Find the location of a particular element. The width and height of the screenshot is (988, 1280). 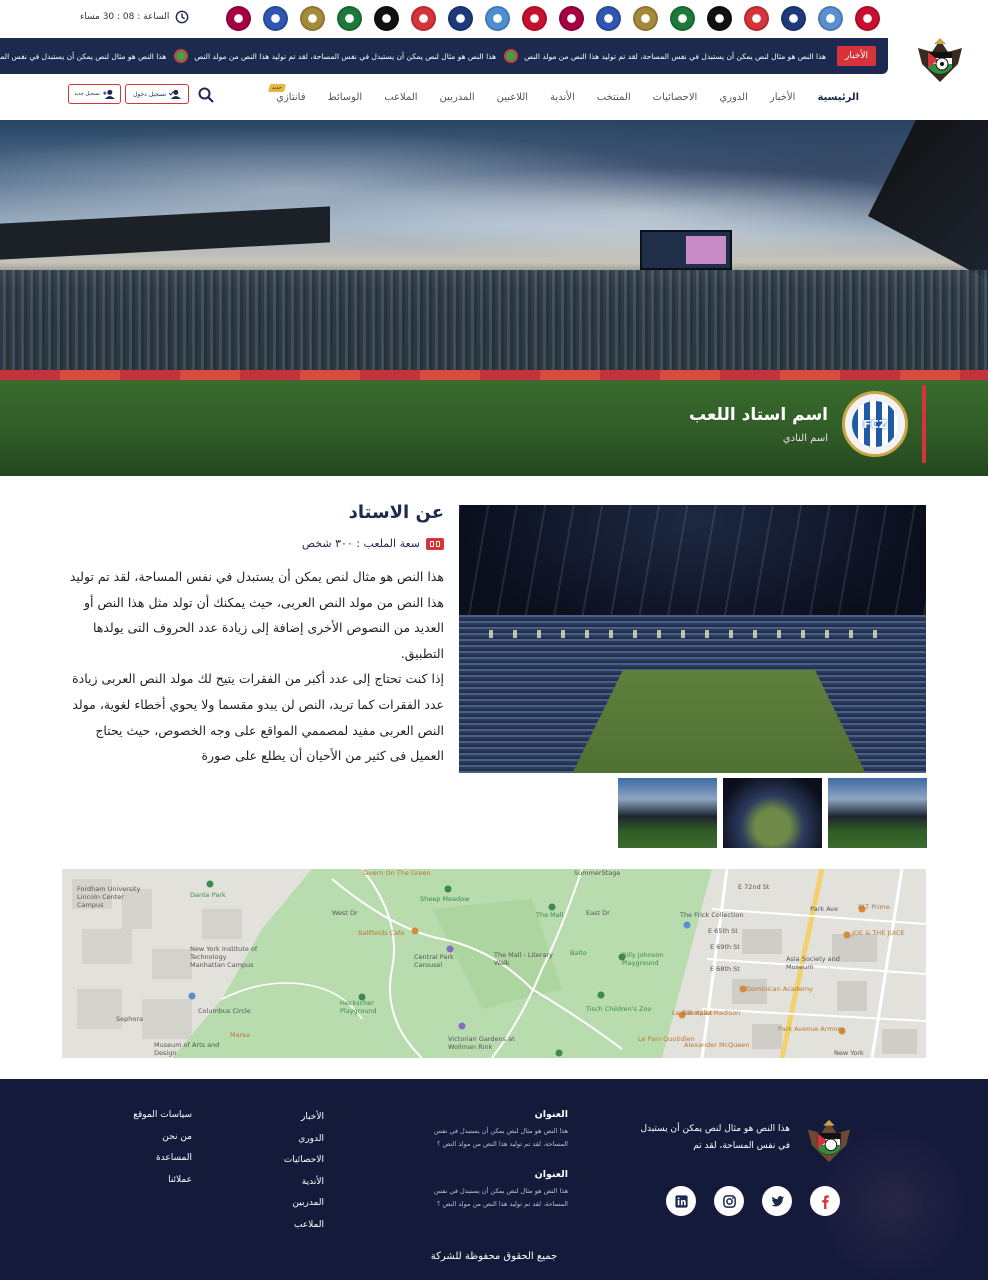

map-label: The Mall is located at coordinates (550, 915).